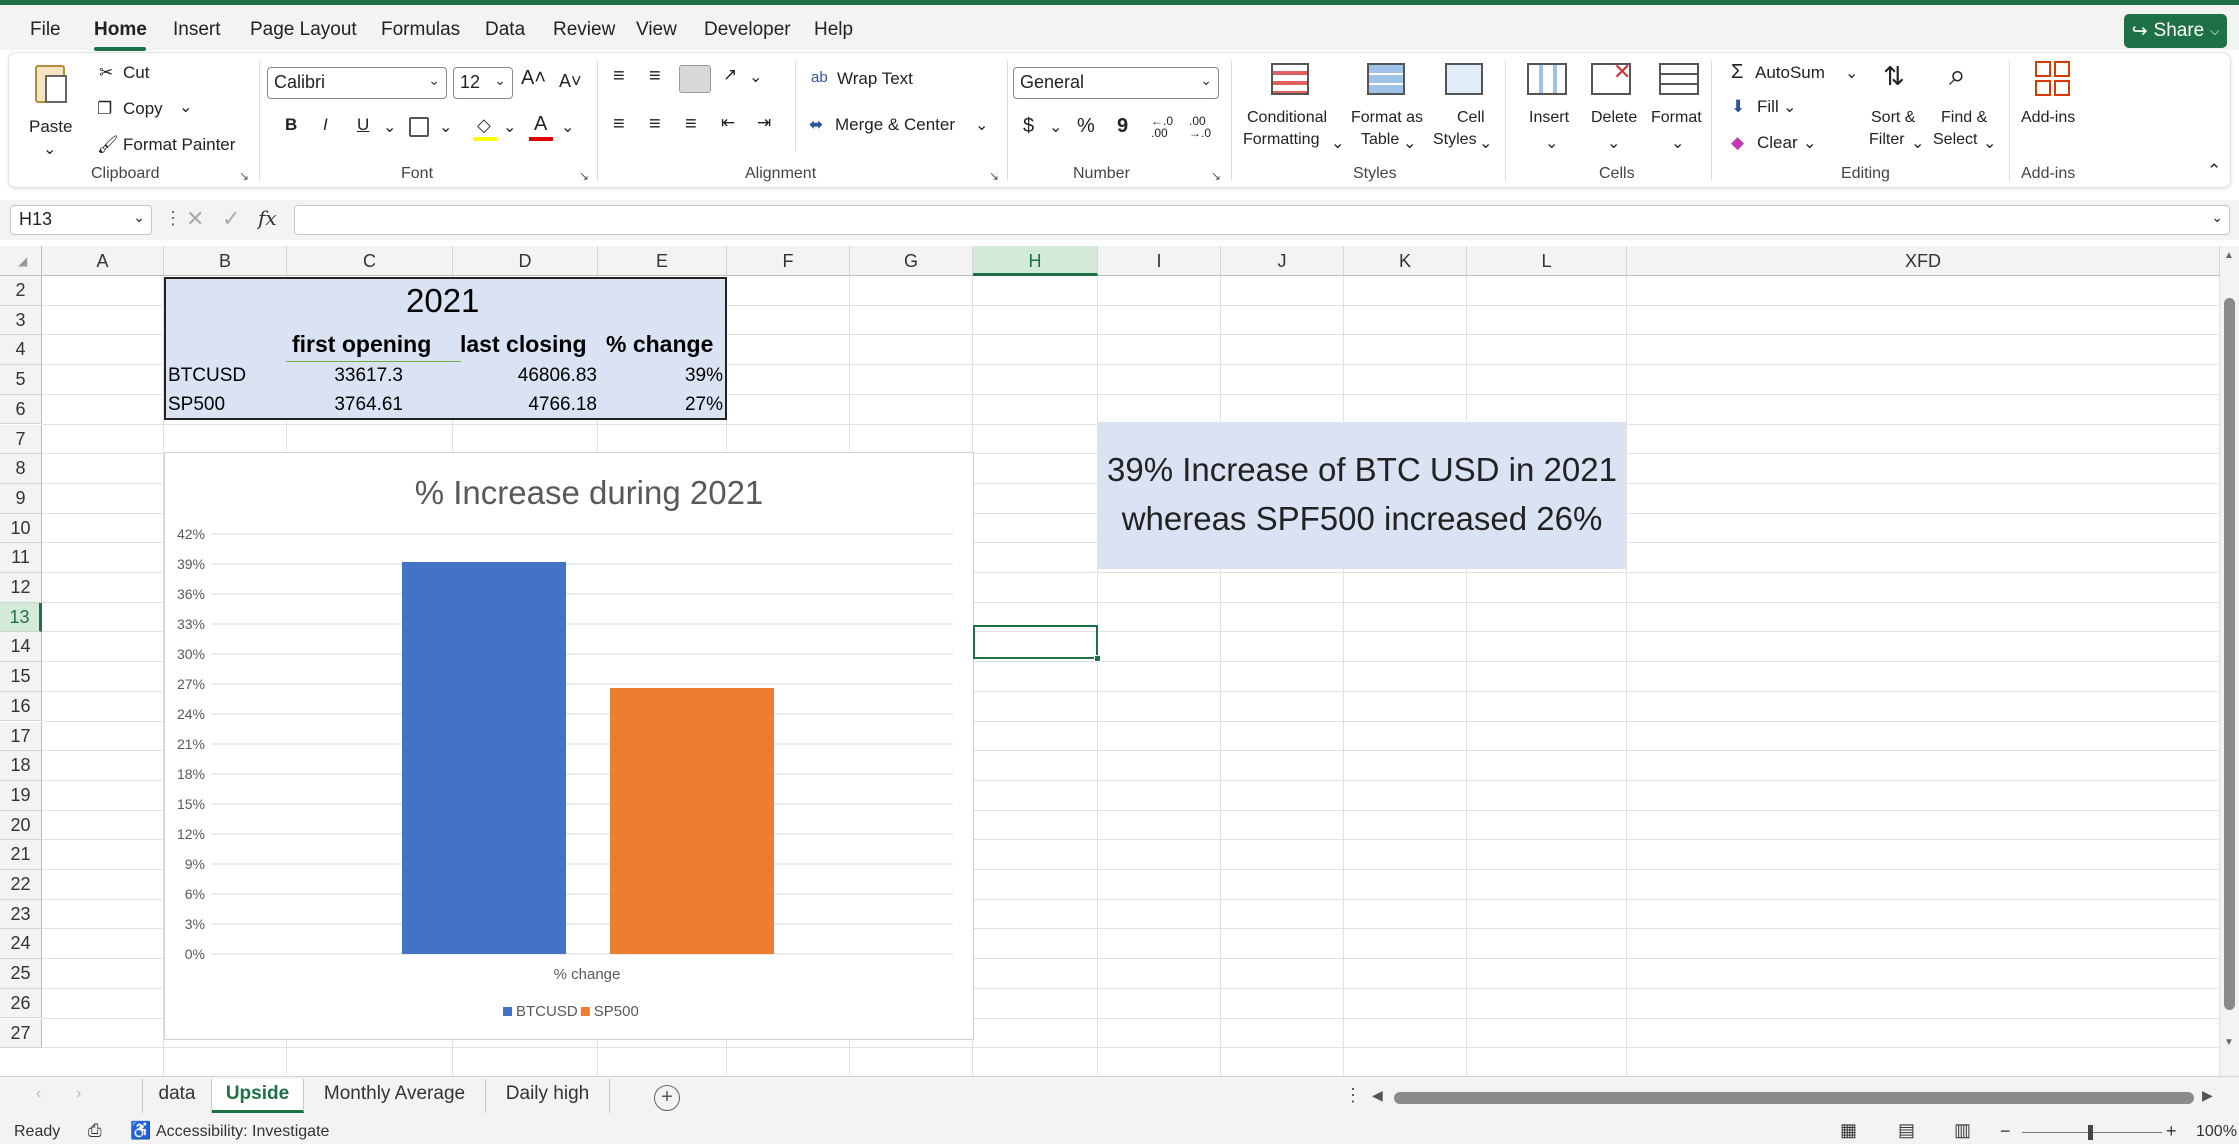  What do you see at coordinates (747, 30) in the screenshot?
I see `menu-developer: Developer` at bounding box center [747, 30].